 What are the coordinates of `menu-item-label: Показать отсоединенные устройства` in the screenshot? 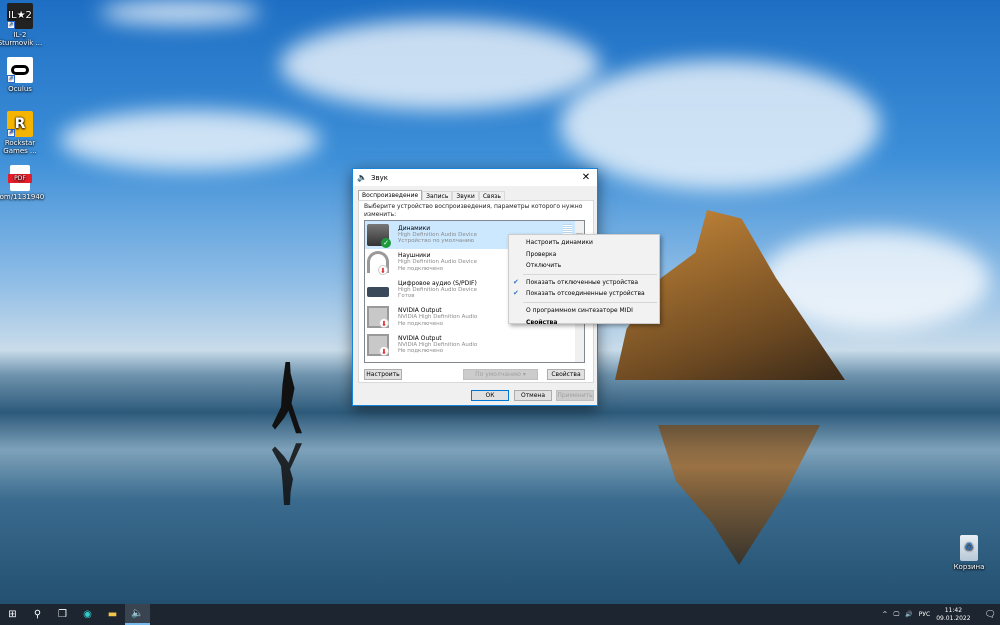 It's located at (585, 294).